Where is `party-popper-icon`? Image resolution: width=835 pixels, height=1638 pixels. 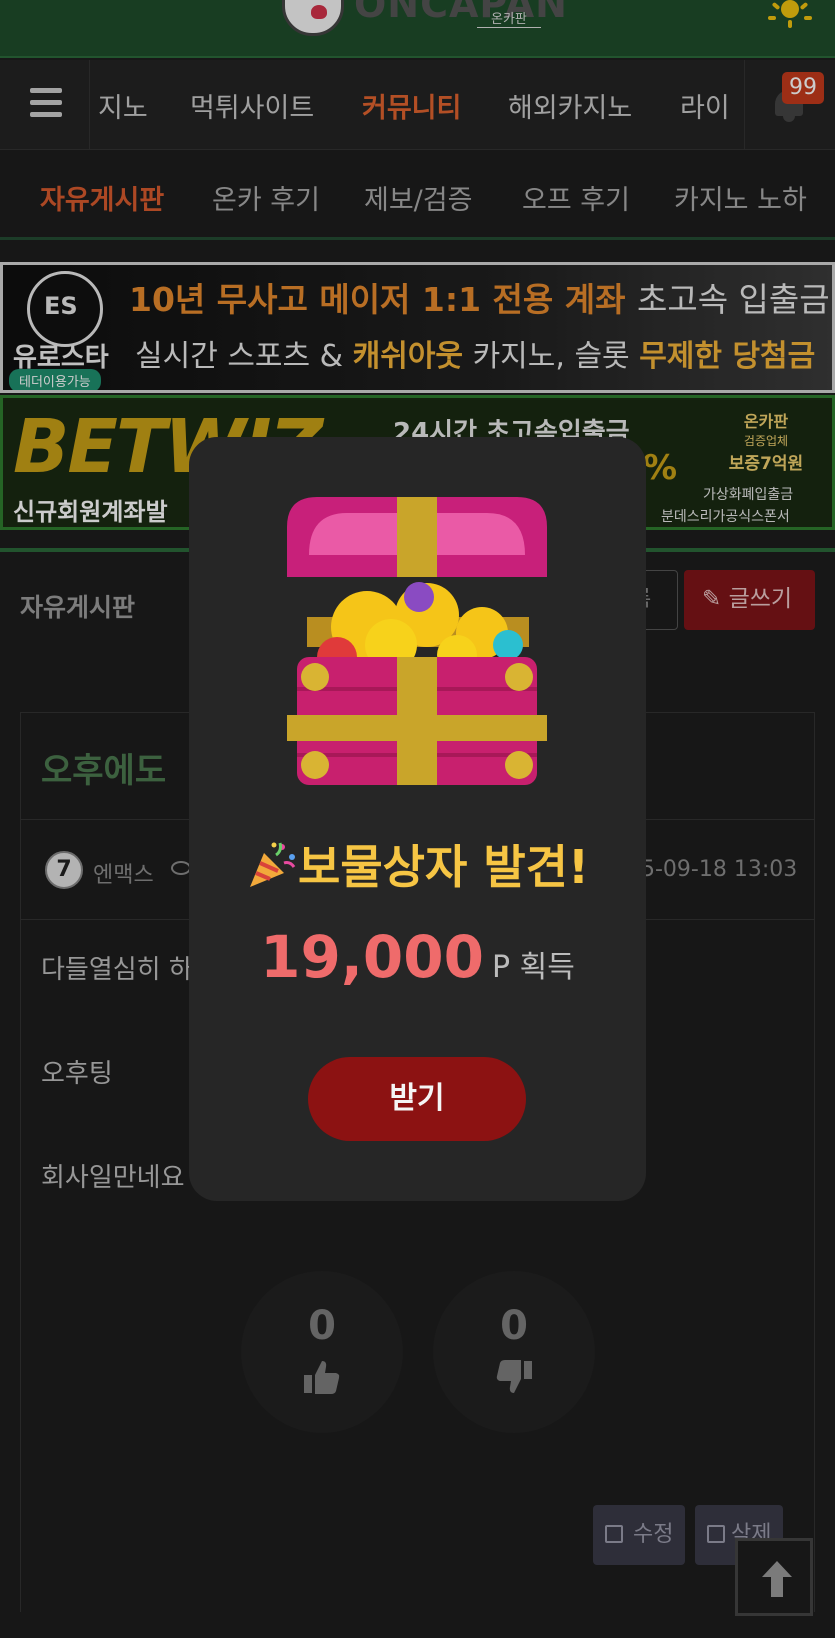
party-popper-icon is located at coordinates (273, 864).